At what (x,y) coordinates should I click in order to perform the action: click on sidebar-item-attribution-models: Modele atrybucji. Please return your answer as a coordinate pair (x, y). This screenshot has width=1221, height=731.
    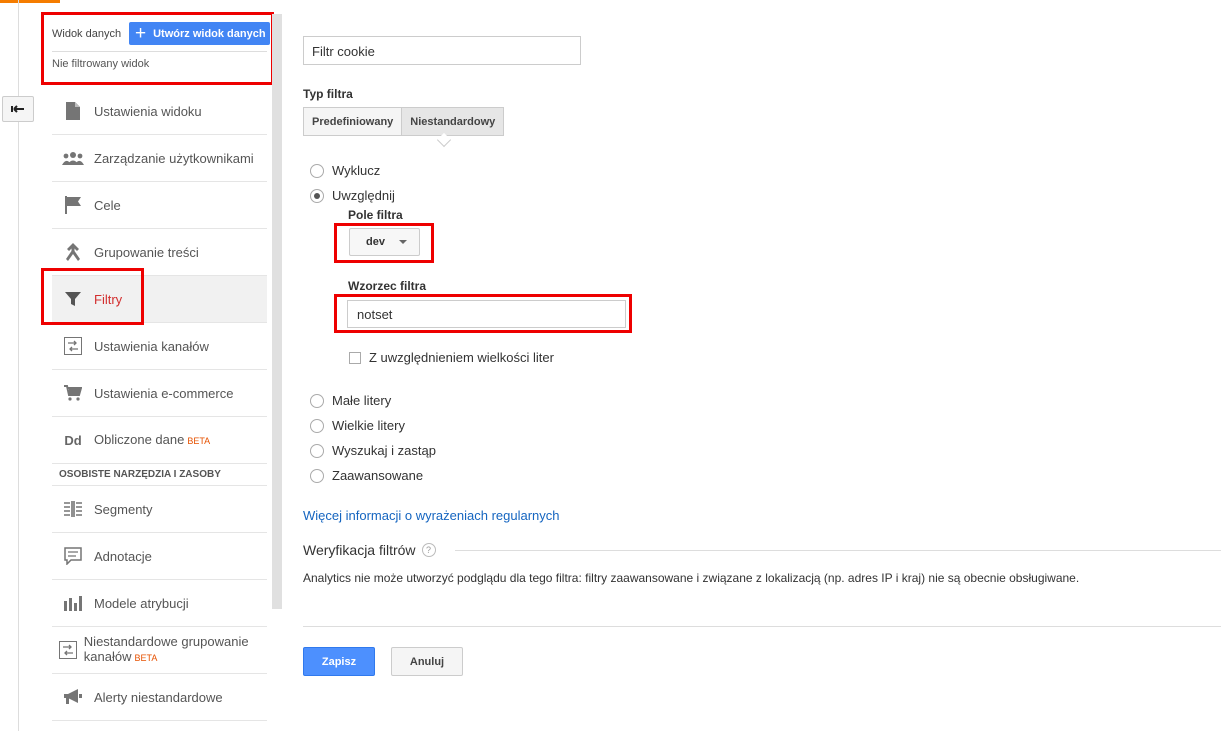
    Looking at the image, I should click on (159, 603).